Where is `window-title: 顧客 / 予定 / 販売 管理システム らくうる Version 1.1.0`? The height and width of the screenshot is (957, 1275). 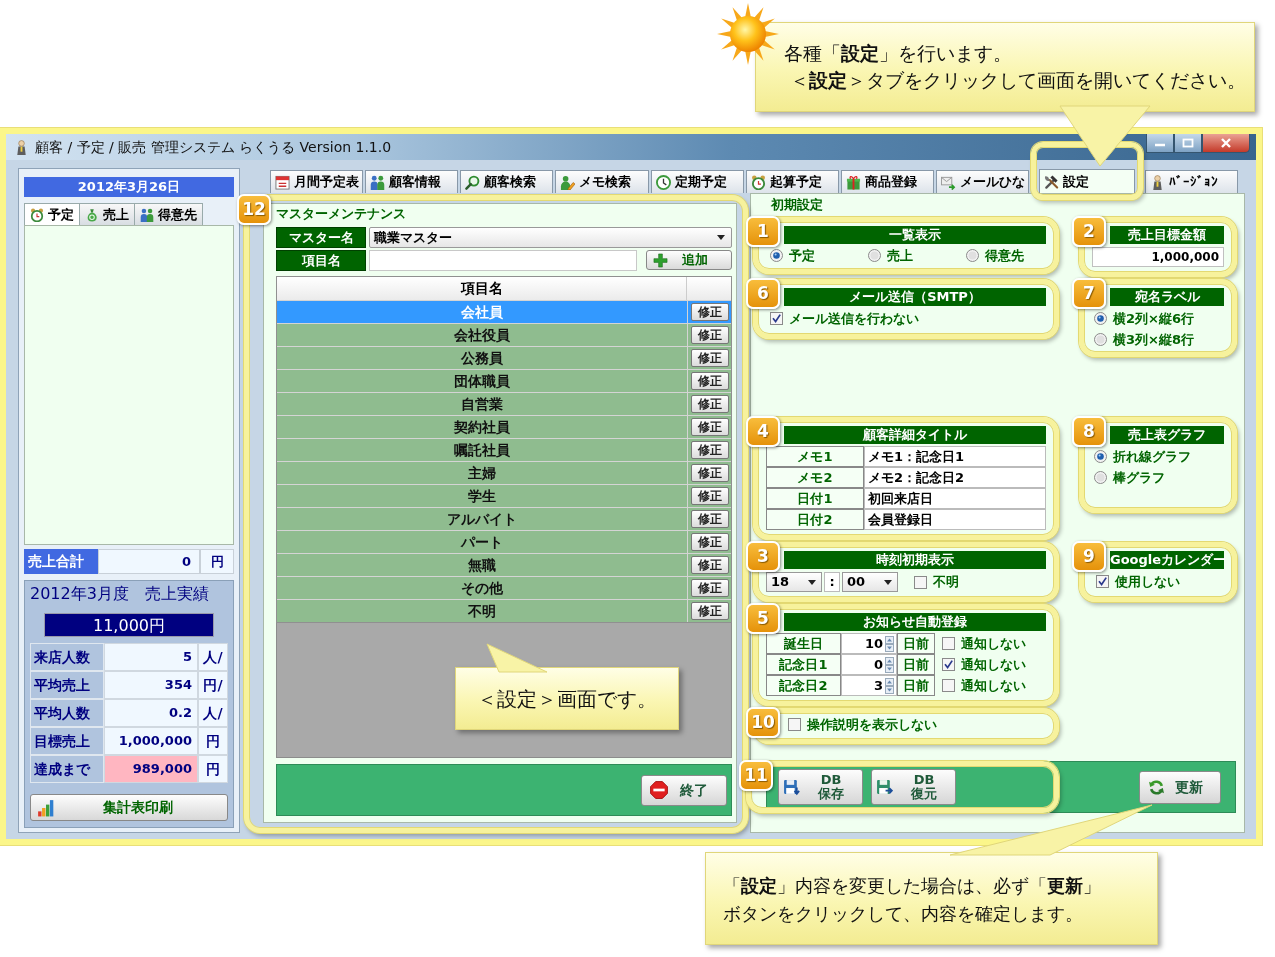 window-title: 顧客 / 予定 / 販売 管理システム らくうる Version 1.1.0 is located at coordinates (213, 147).